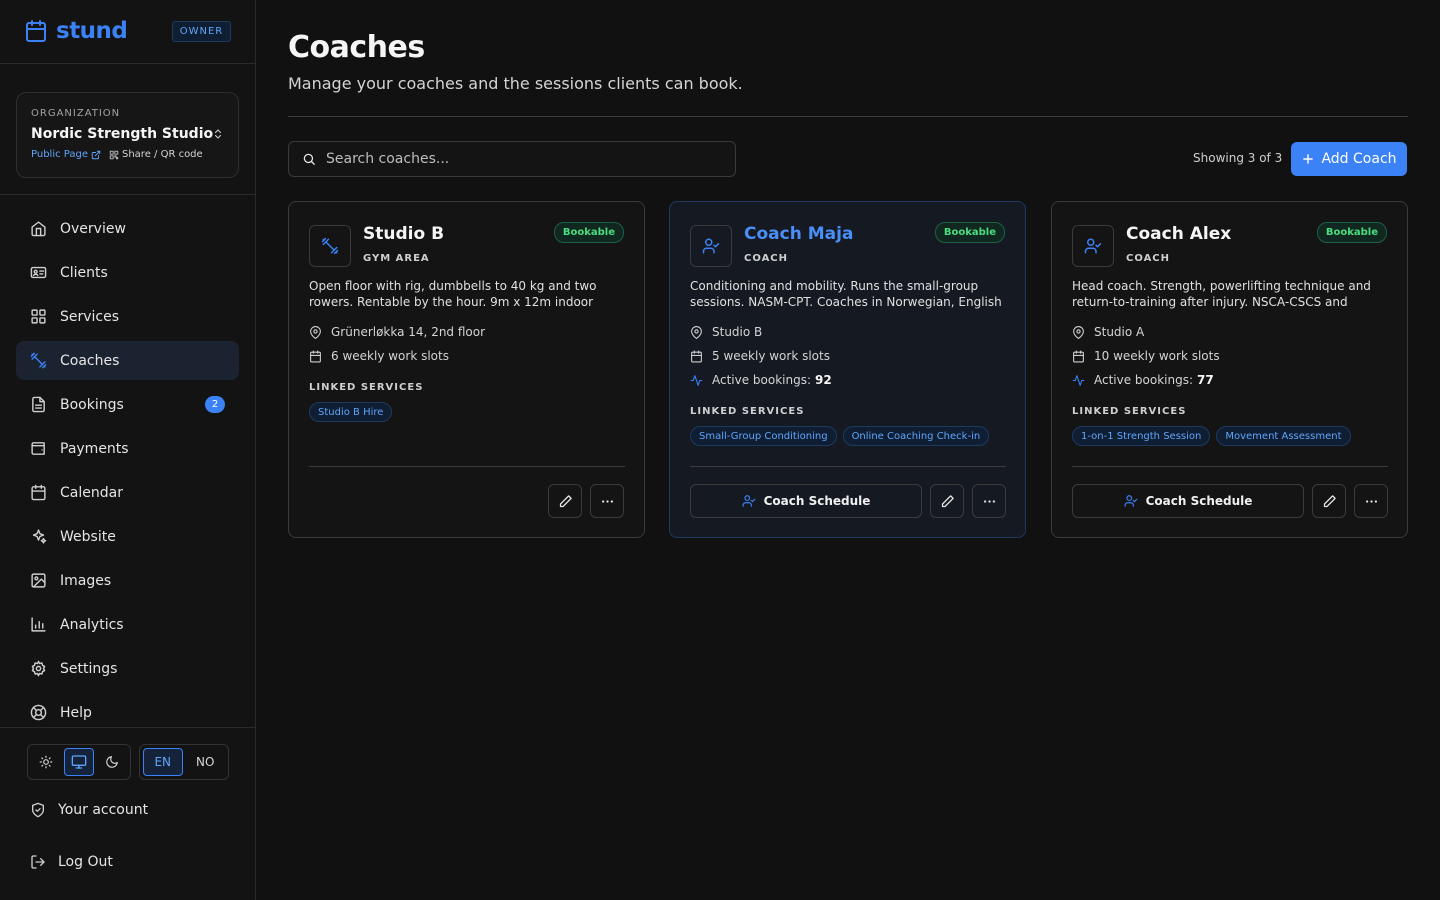 Image resolution: width=1440 pixels, height=900 pixels. Describe the element at coordinates (696, 356) in the screenshot. I see `calendar-icon` at that location.